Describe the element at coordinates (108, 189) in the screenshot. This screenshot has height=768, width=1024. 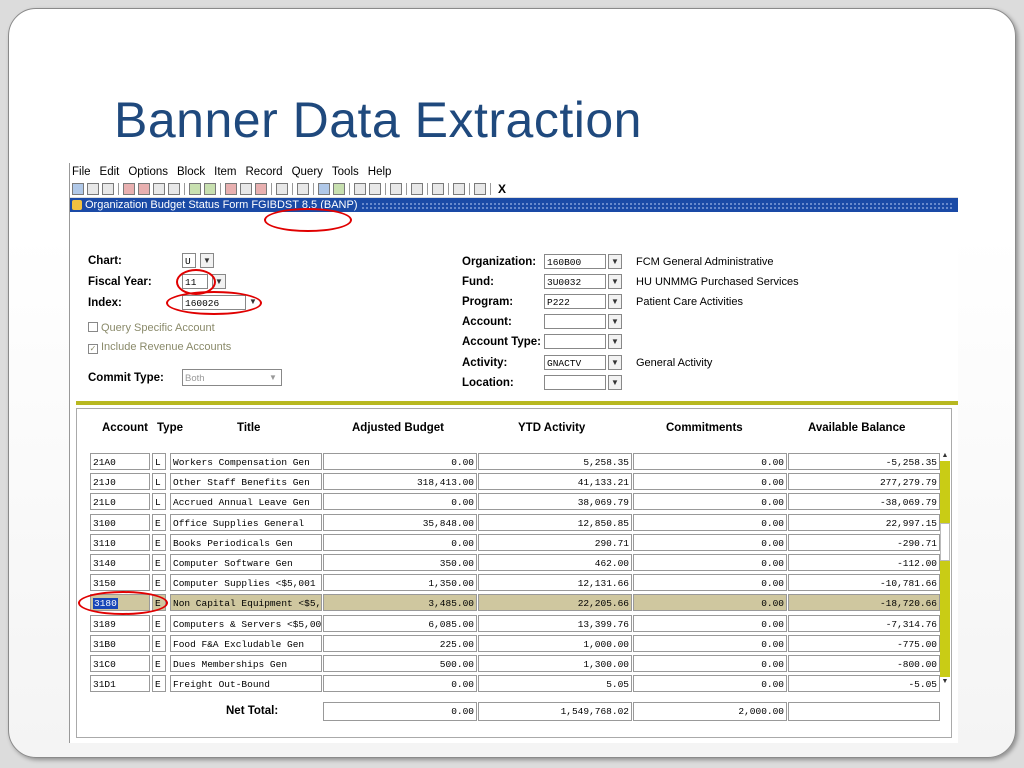
I see `select-icon` at that location.